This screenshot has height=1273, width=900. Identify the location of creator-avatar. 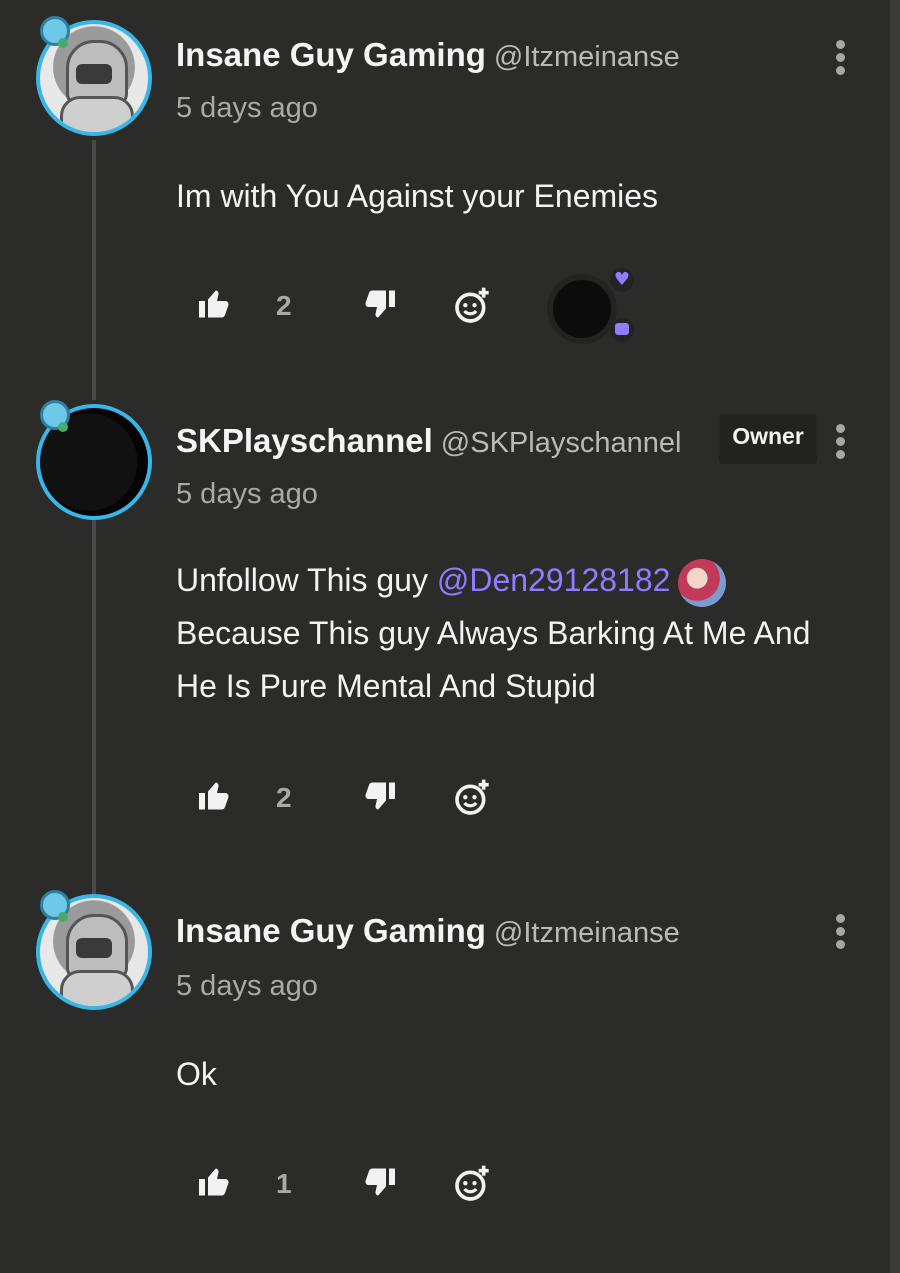
(582, 309).